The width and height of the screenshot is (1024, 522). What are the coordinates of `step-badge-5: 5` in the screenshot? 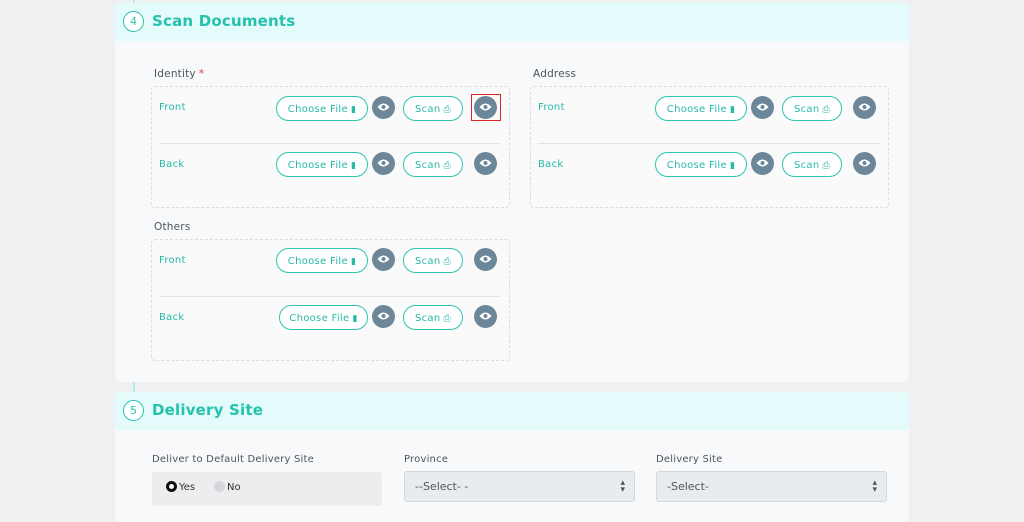 It's located at (133, 410).